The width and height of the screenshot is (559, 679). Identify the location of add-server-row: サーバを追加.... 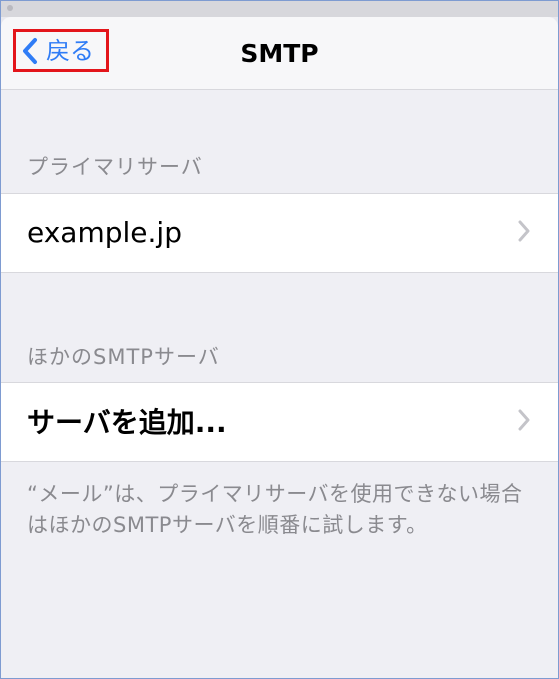
(279, 422).